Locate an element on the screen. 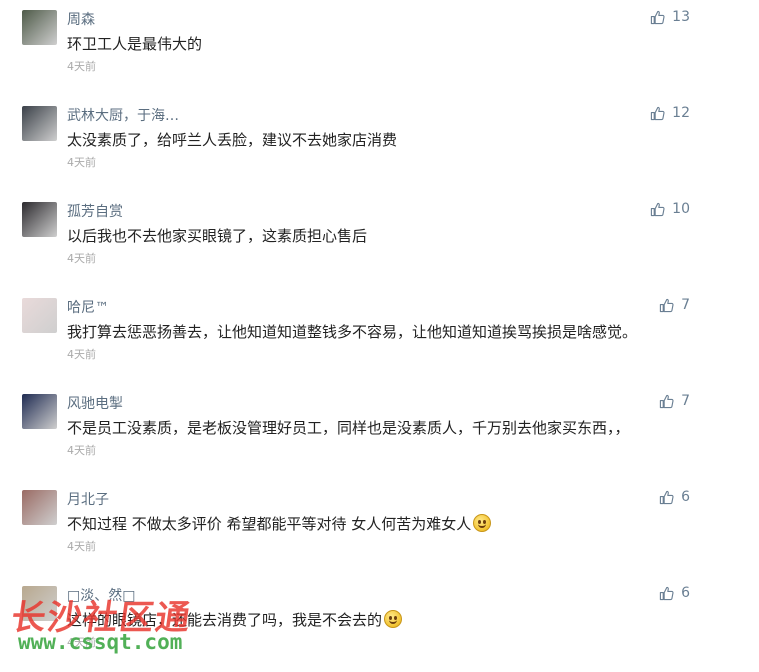 Image resolution: width=759 pixels, height=672 pixels. comment-text: 不知过程 不做太多评价 希望都能平等对待 女人何苦为难女人 is located at coordinates (279, 523).